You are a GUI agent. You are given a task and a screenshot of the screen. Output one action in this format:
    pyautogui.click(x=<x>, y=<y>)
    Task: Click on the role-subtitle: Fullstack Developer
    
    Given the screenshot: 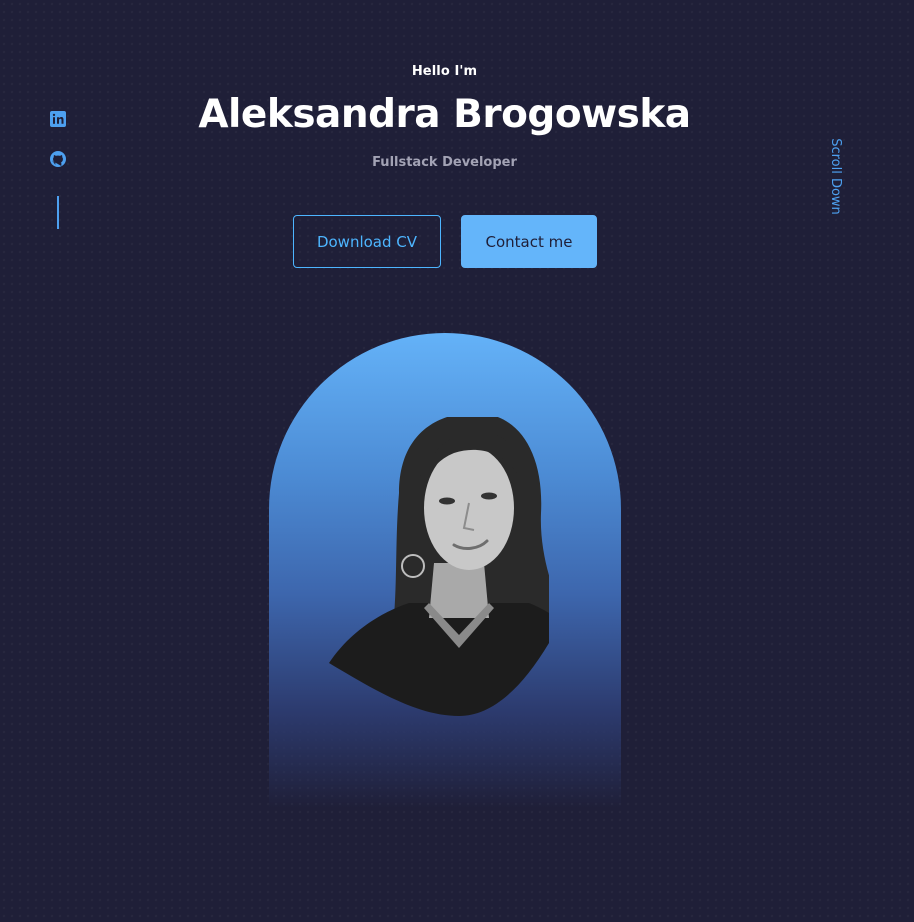 What is the action you would take?
    pyautogui.click(x=444, y=162)
    